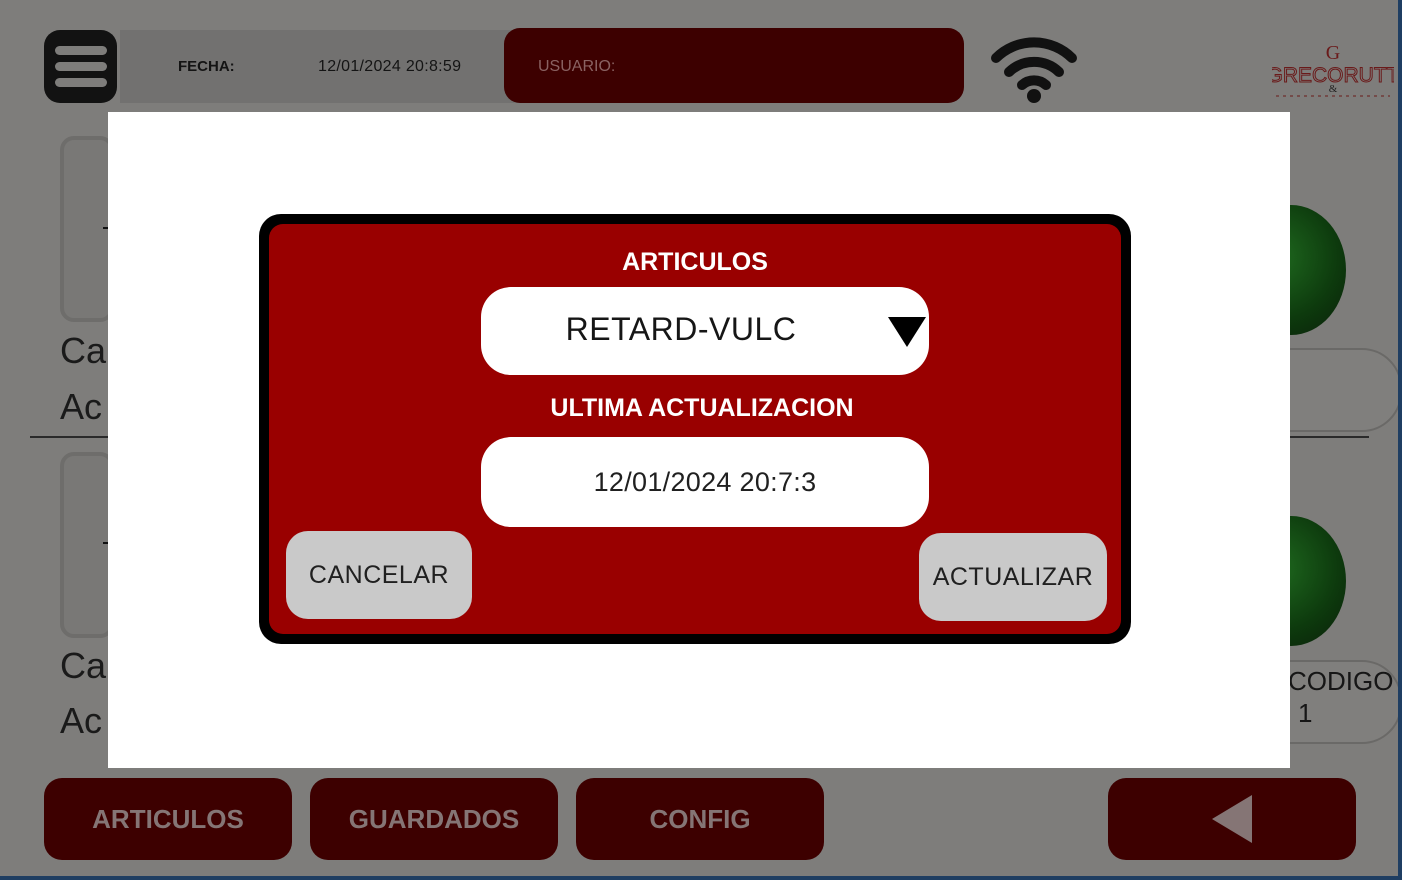 This screenshot has width=1402, height=880. Describe the element at coordinates (695, 262) in the screenshot. I see `dialog-title: ARTICULOS` at that location.